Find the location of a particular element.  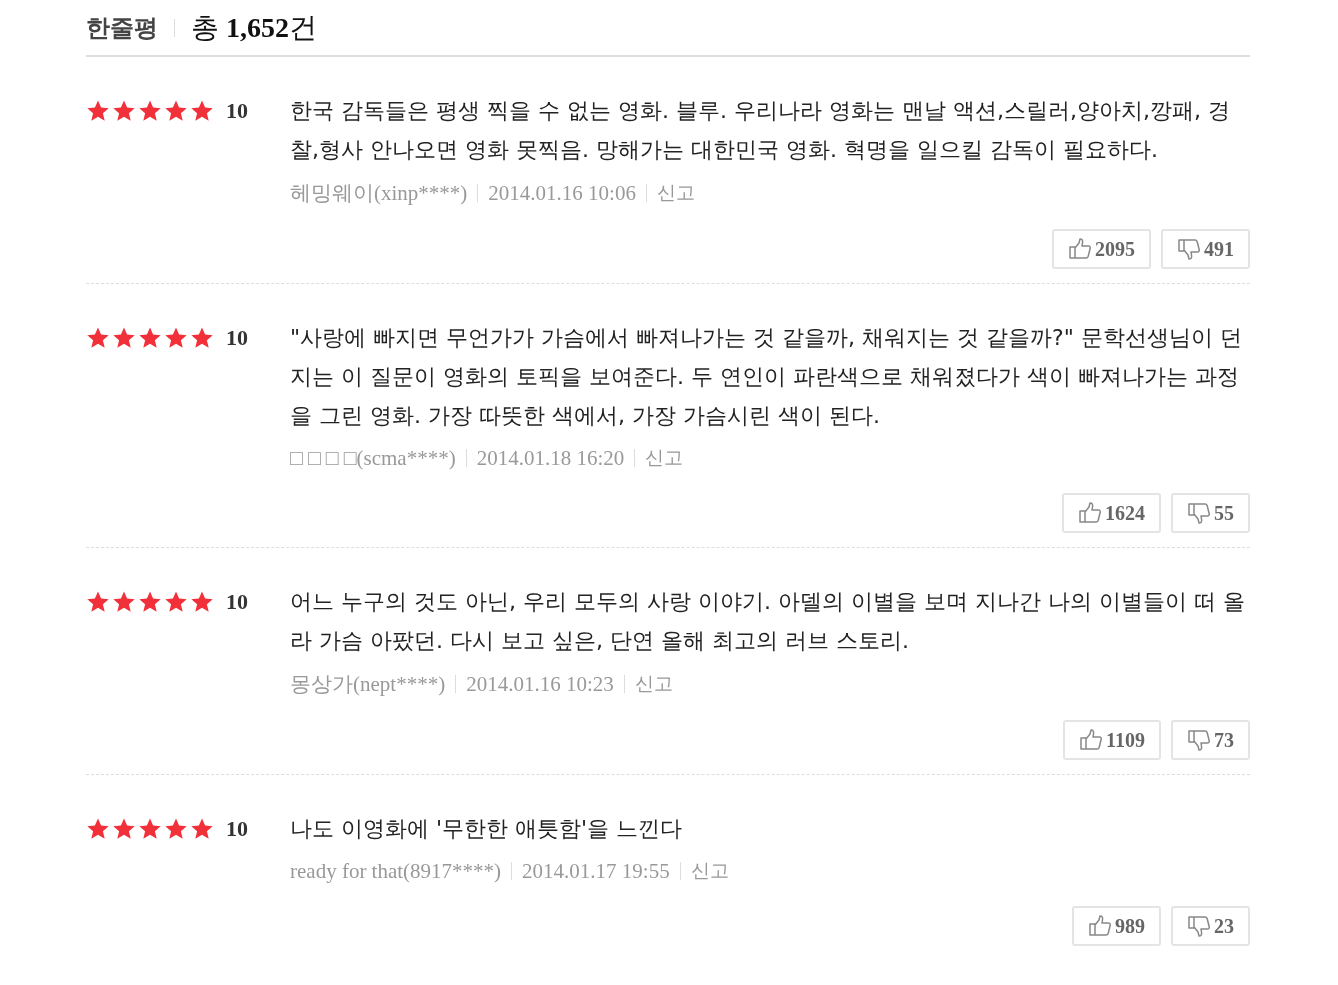

review-date: 2014.01.18 16:20 is located at coordinates (550, 458).